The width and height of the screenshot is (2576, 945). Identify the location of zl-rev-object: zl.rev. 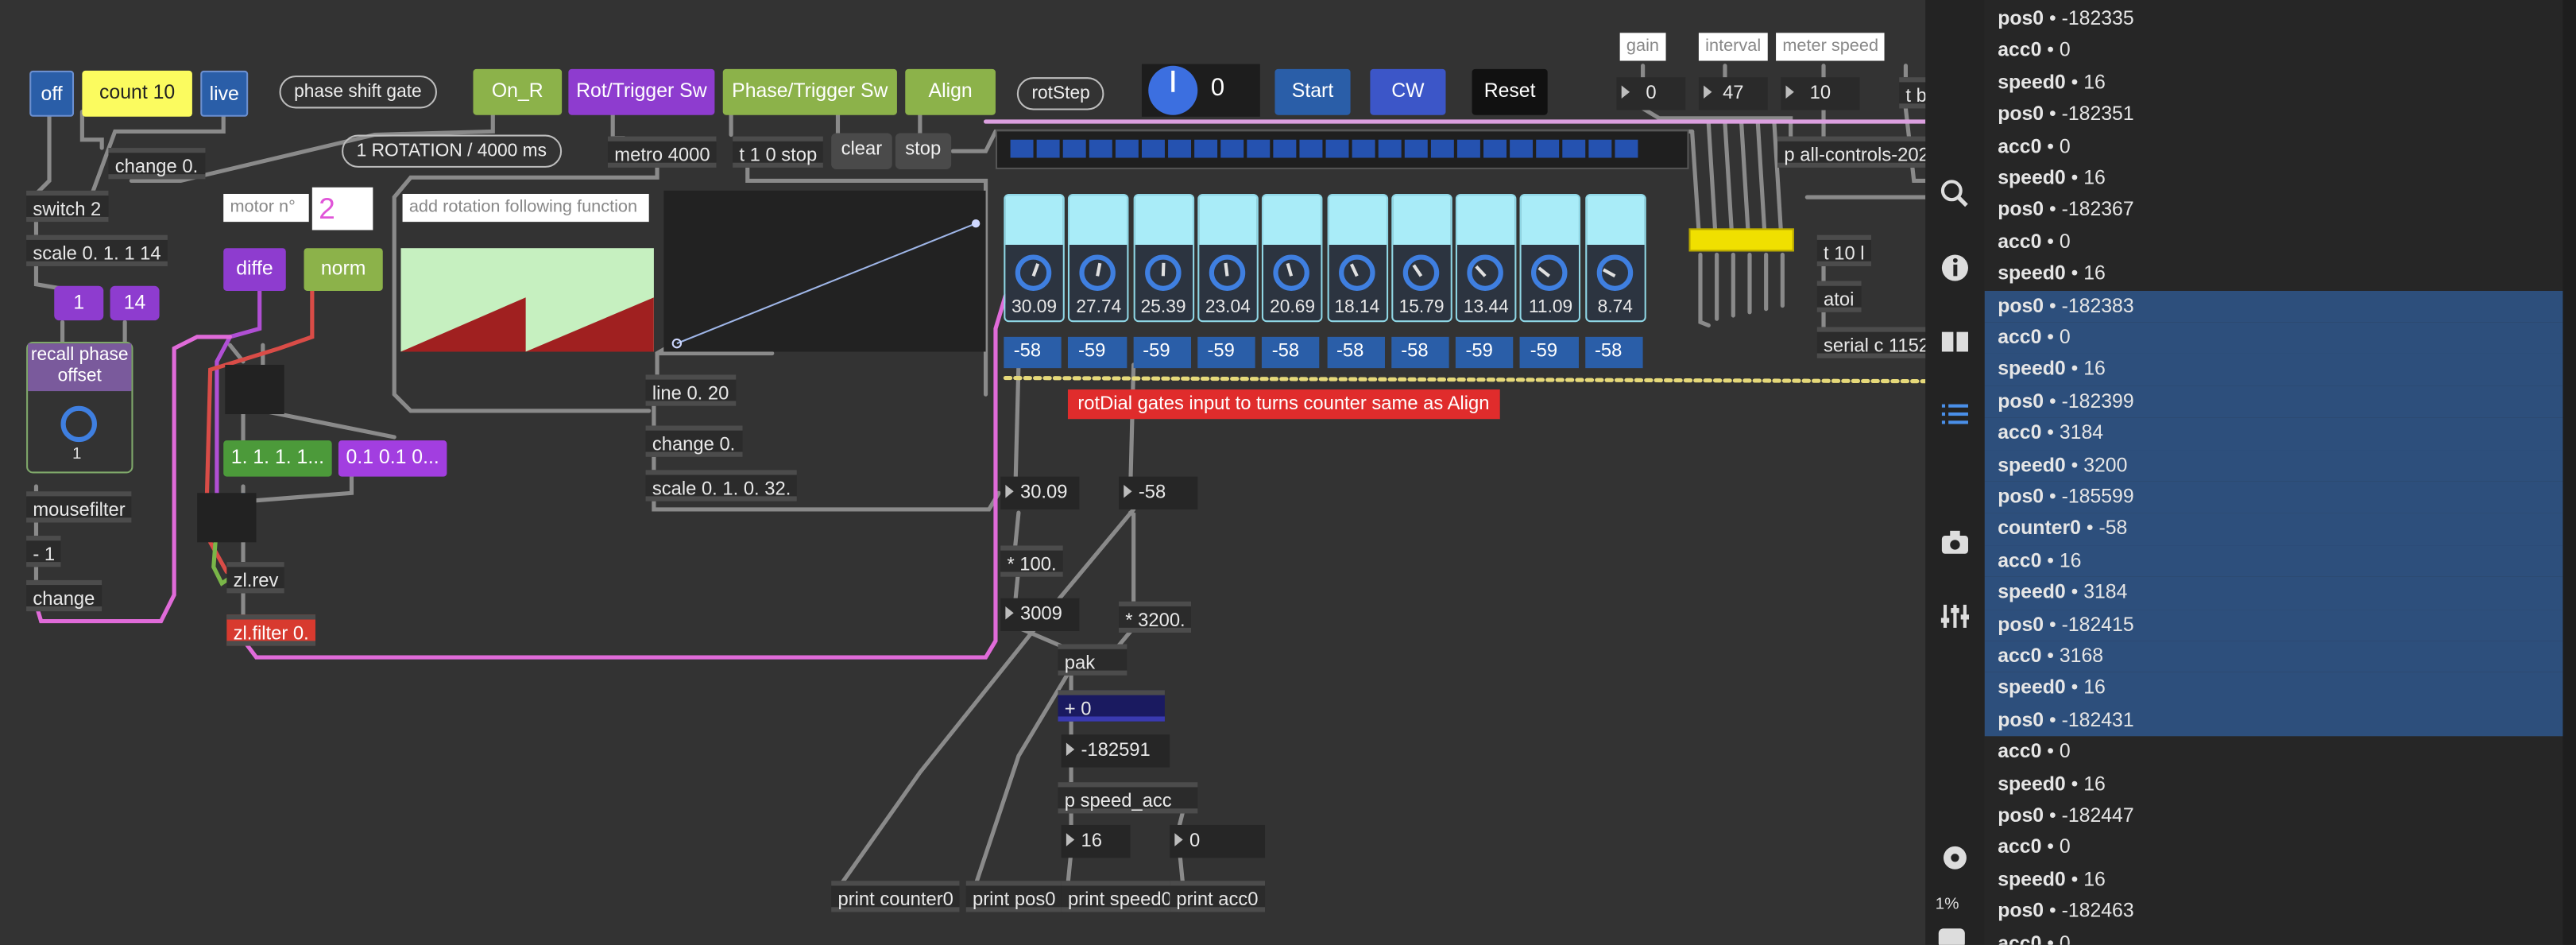
(255, 578).